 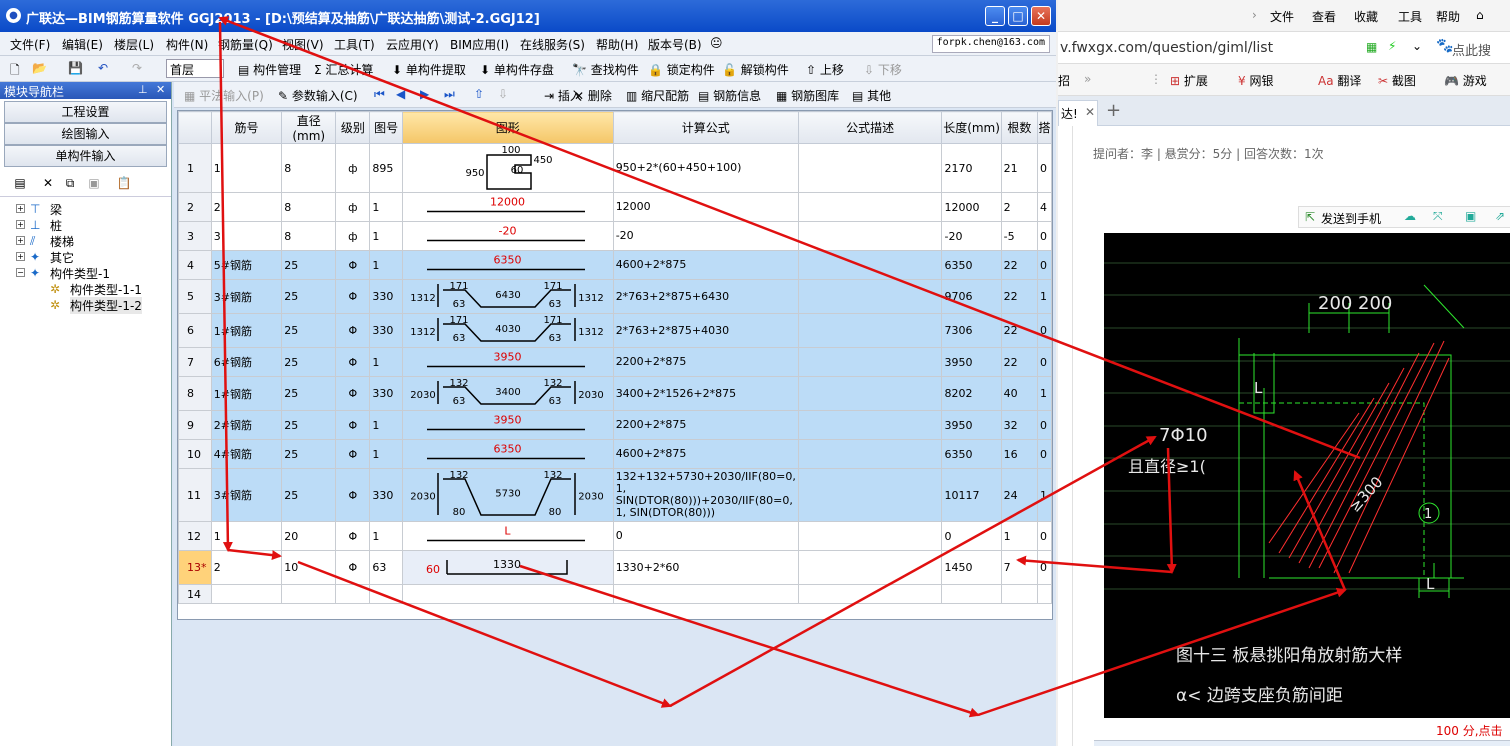 What do you see at coordinates (507, 207) in the screenshot?
I see `cell-shape: 12000` at bounding box center [507, 207].